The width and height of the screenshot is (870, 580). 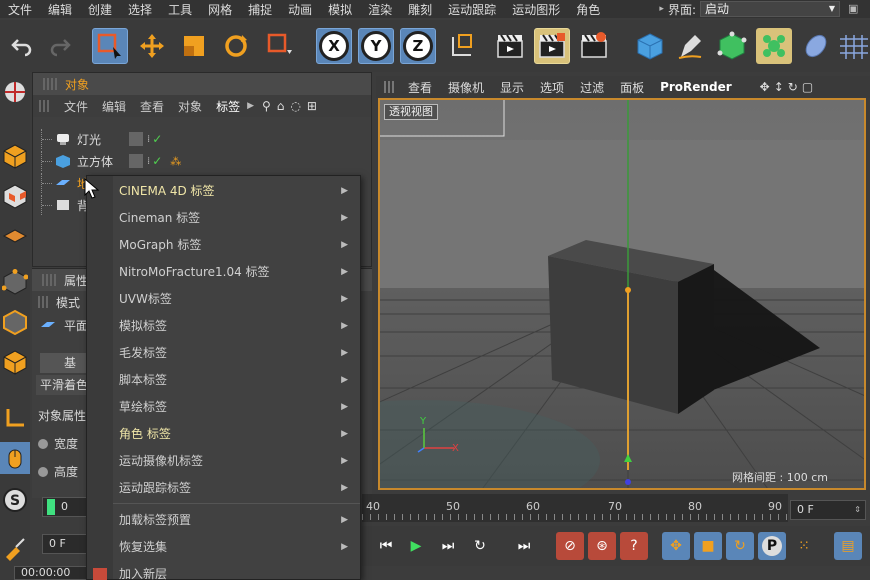 I want to click on visibility-dots-icon: ⁞, so click(x=148, y=161).